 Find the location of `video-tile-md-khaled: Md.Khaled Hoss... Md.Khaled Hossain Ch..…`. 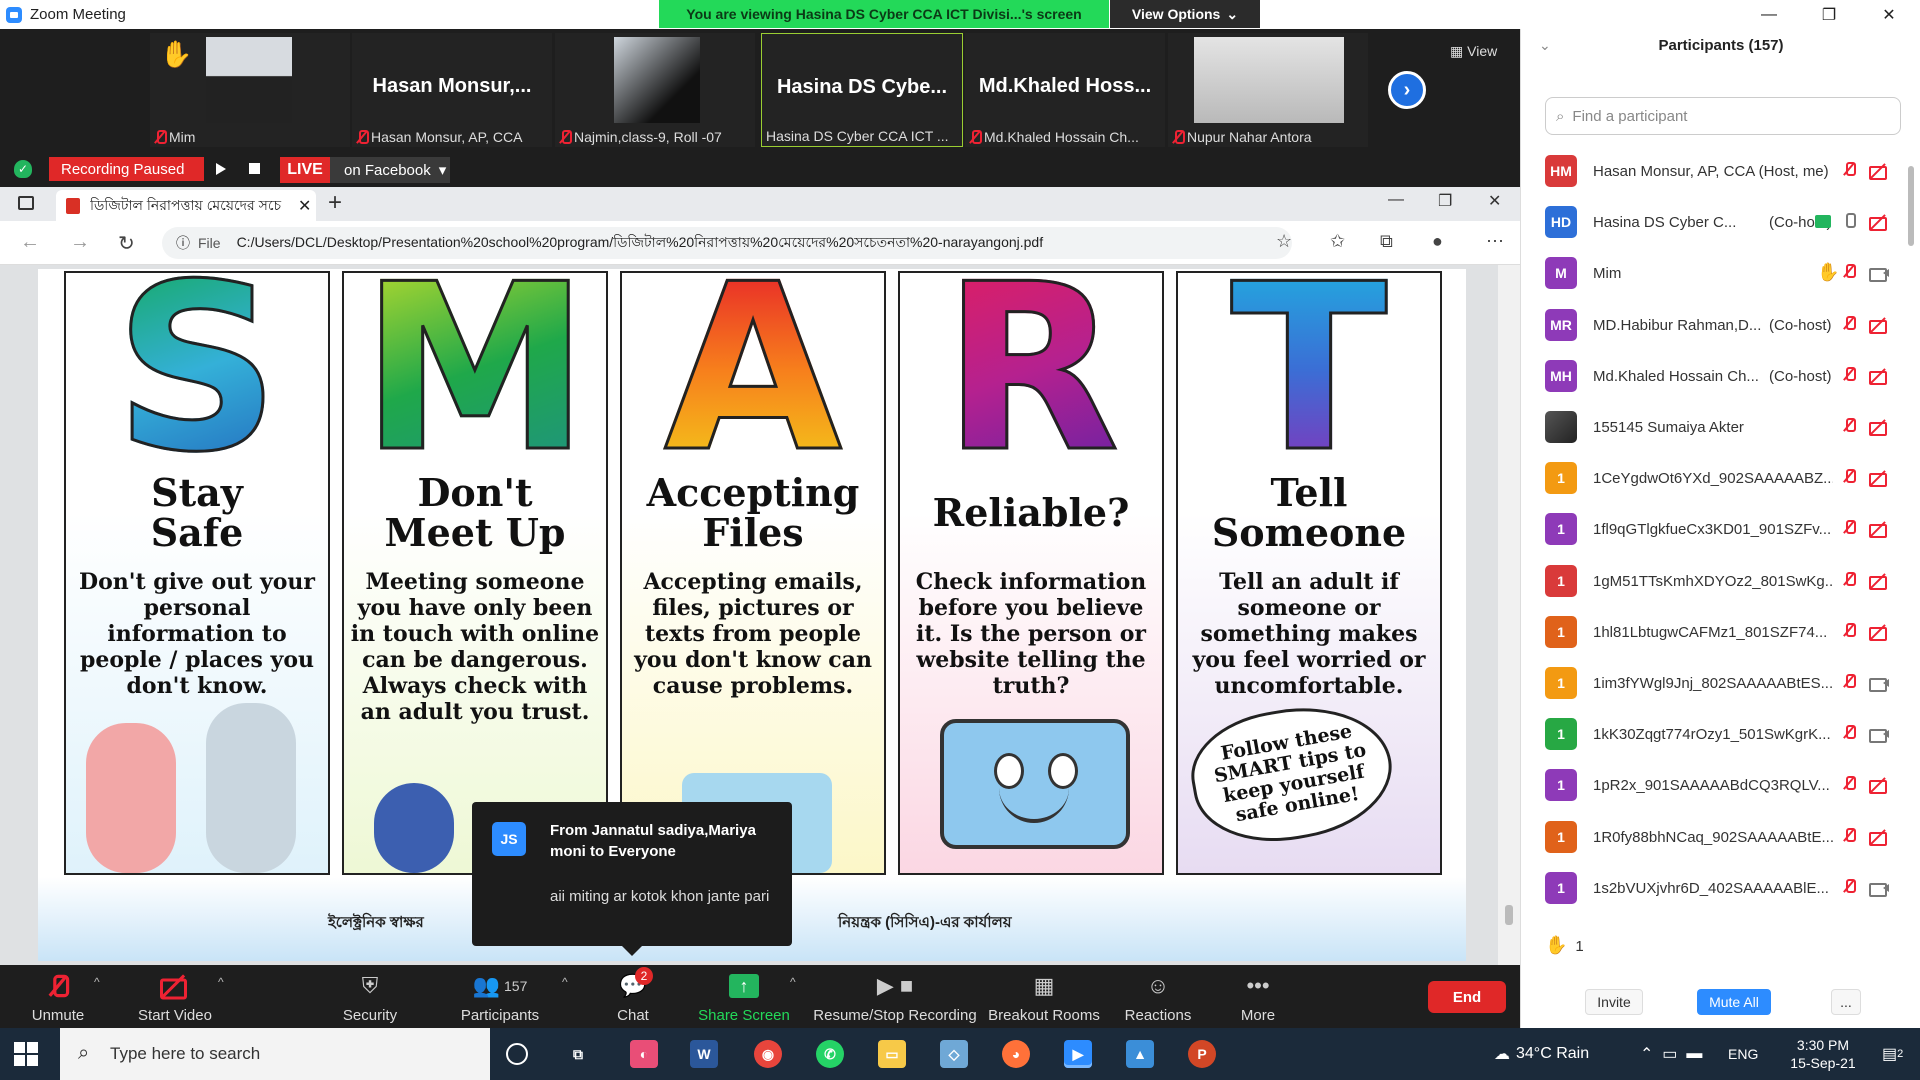

video-tile-md-khaled: Md.Khaled Hoss... Md.Khaled Hossain Ch..… is located at coordinates (1065, 90).